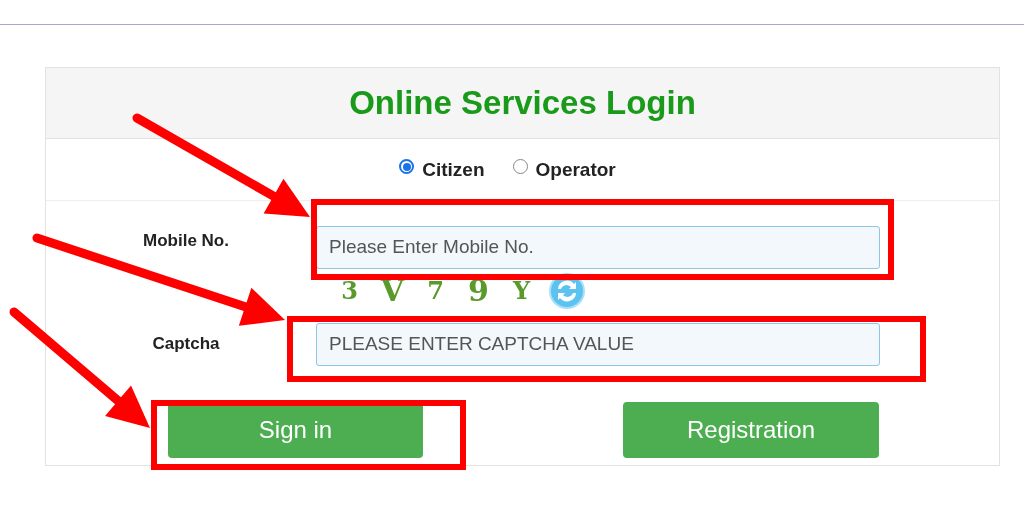 The width and height of the screenshot is (1024, 514). Describe the element at coordinates (522, 103) in the screenshot. I see `login-title: Online Services Login` at that location.